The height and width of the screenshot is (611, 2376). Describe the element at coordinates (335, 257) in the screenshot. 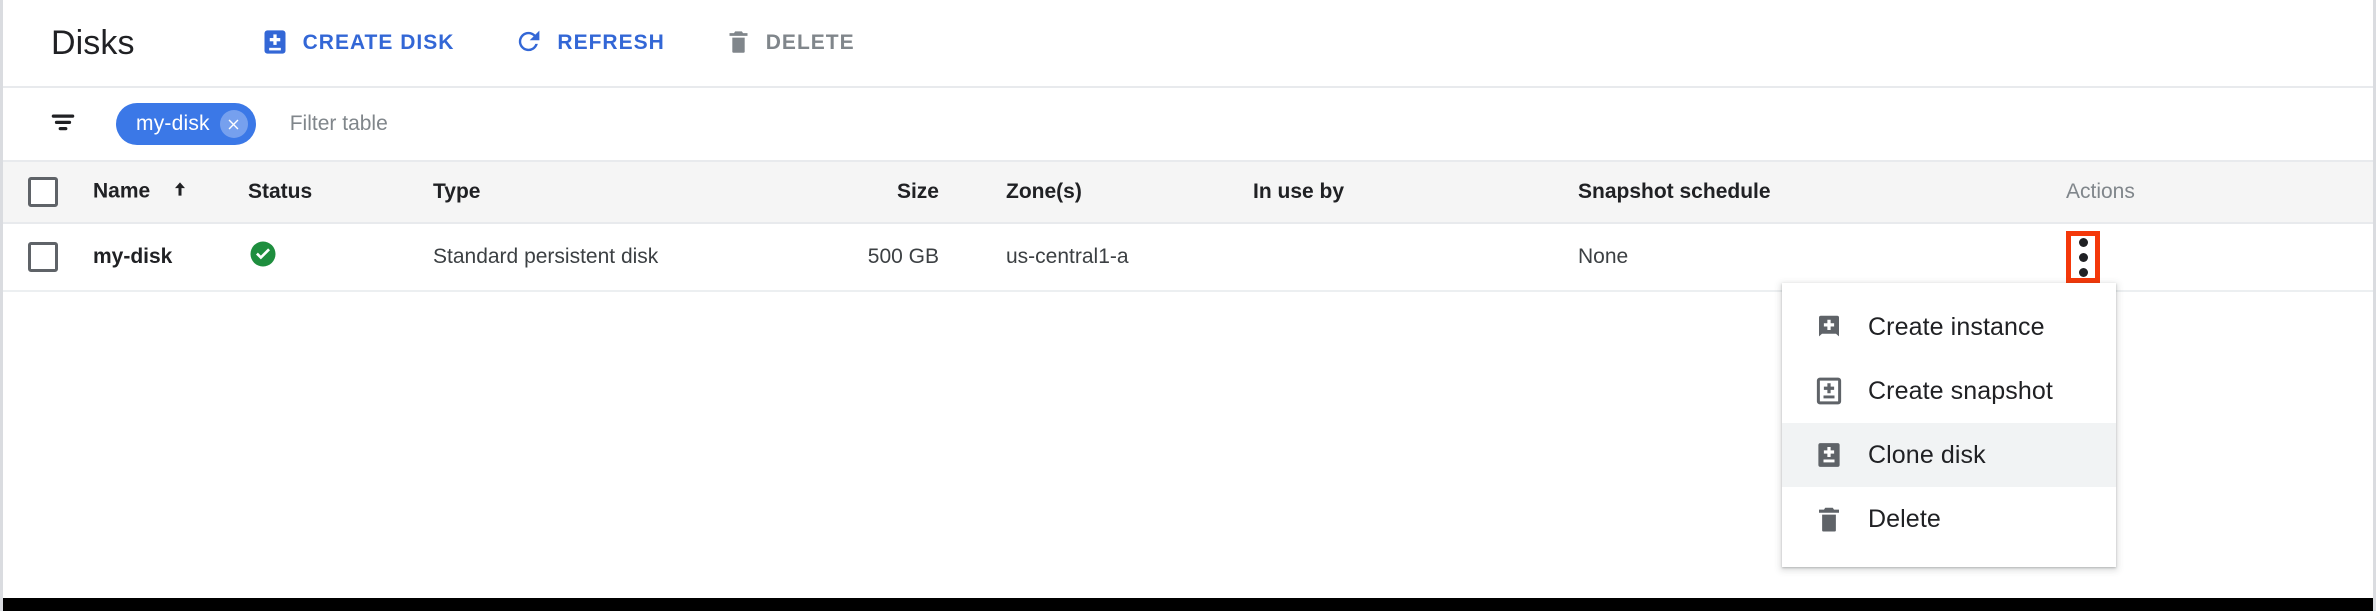

I see `check-circle-icon` at that location.